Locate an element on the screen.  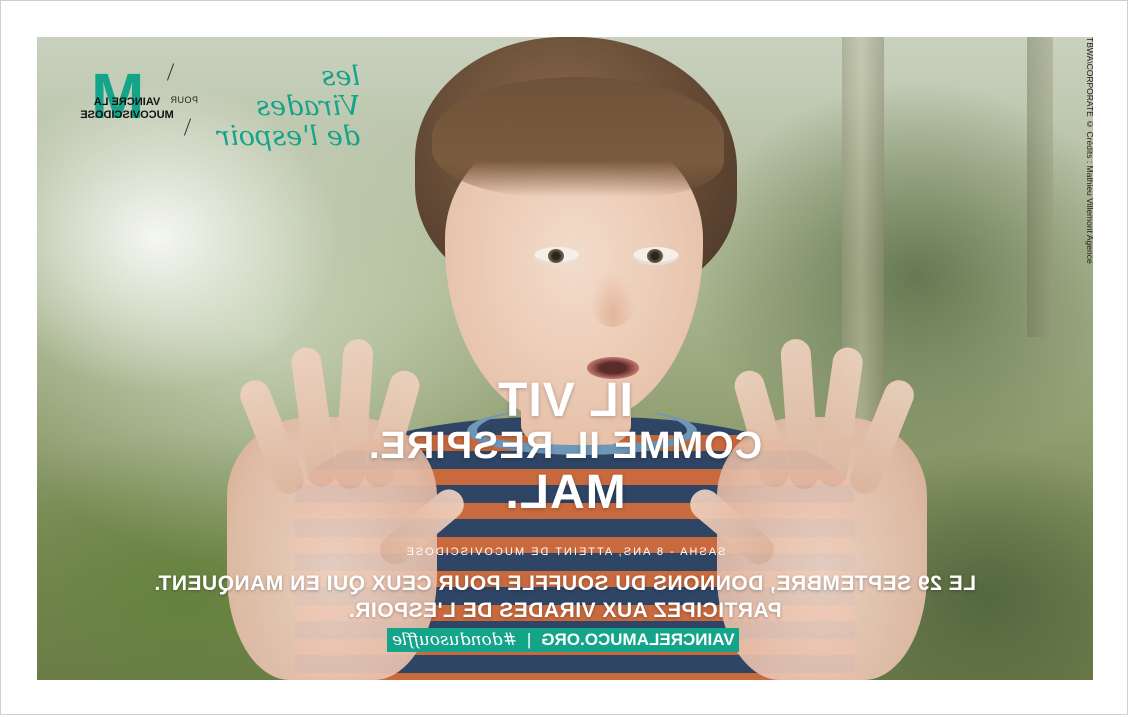
child-nose is located at coordinates (613, 299).